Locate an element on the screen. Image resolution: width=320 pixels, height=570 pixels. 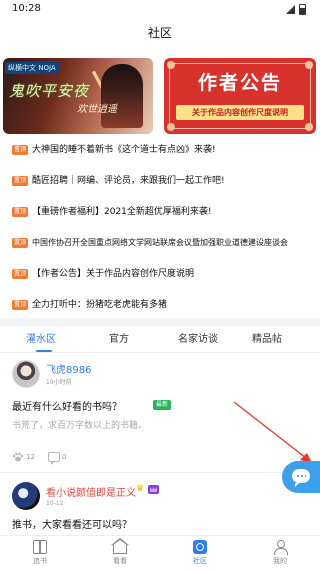
notice-text: 大神国的睡不着新书《这个道士有点凶》来袭! is located at coordinates (124, 150).